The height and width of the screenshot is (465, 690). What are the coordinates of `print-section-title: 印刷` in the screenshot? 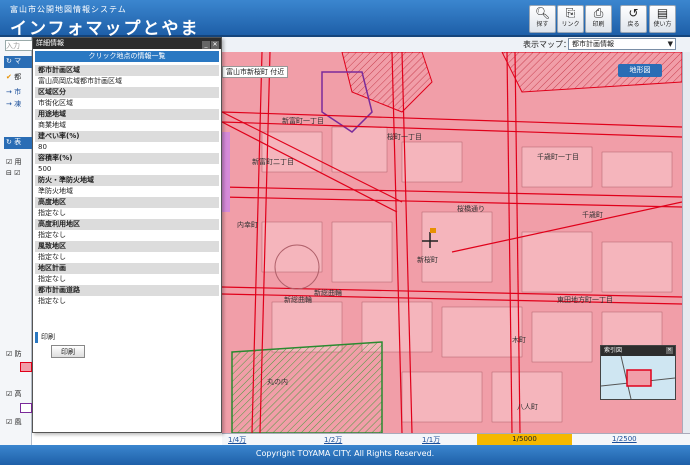 It's located at (127, 337).